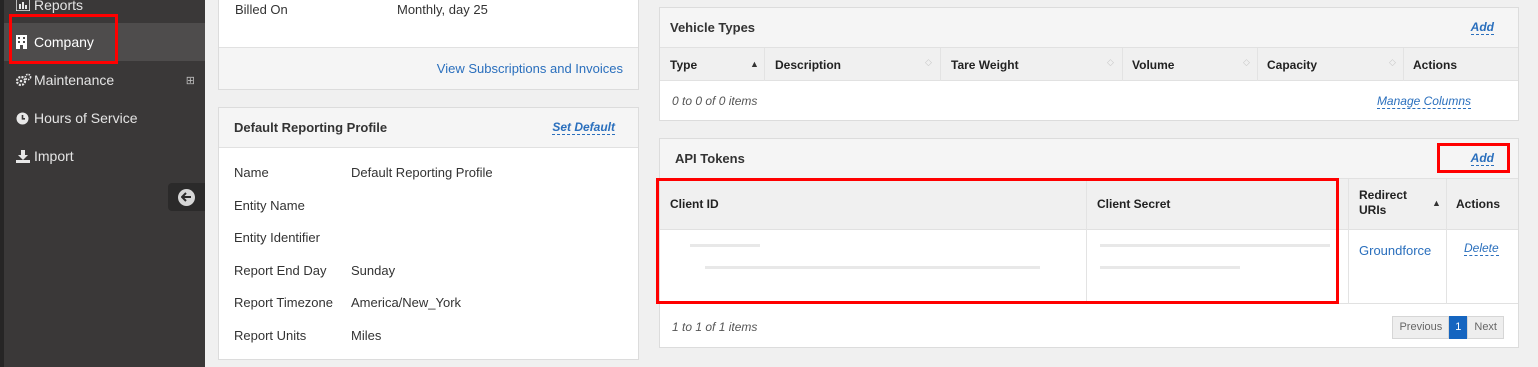  What do you see at coordinates (25, 118) in the screenshot?
I see `clock-icon` at bounding box center [25, 118].